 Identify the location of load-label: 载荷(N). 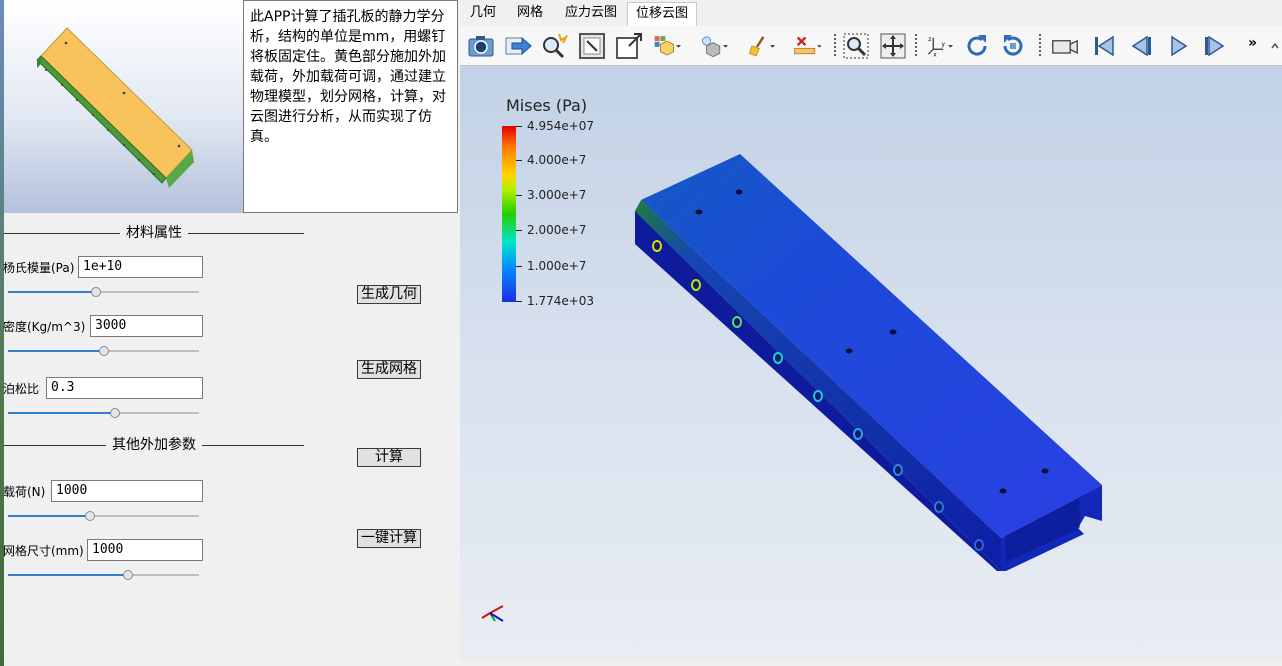
(24, 492).